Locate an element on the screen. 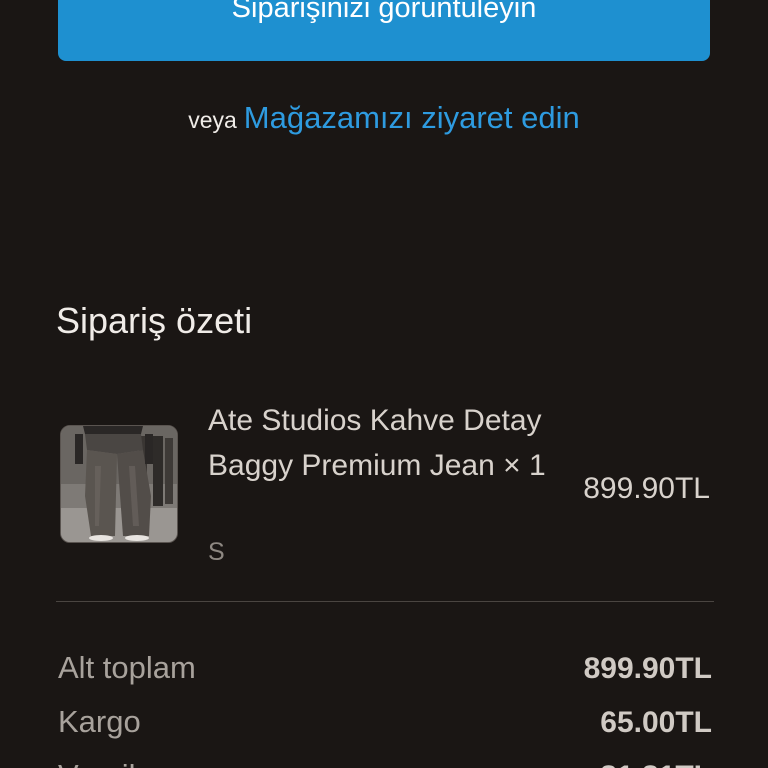 This screenshot has width=768, height=768. tax-label: Vergiler is located at coordinates (110, 763).